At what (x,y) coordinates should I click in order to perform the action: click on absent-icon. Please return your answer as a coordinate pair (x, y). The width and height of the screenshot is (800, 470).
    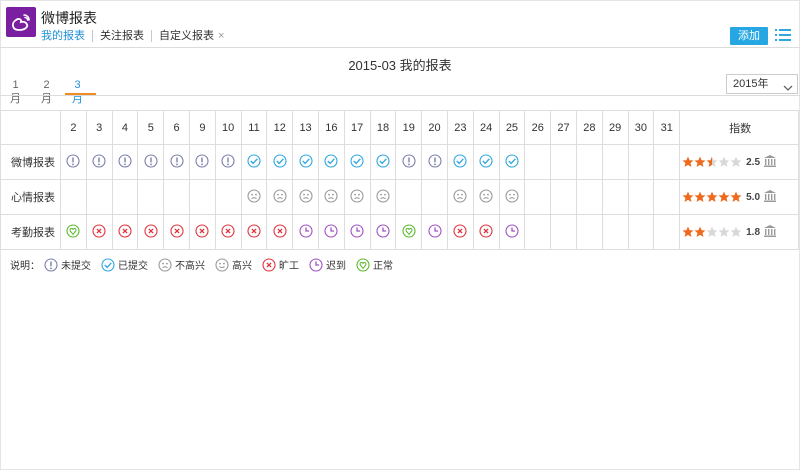
    Looking at the image, I should click on (151, 232).